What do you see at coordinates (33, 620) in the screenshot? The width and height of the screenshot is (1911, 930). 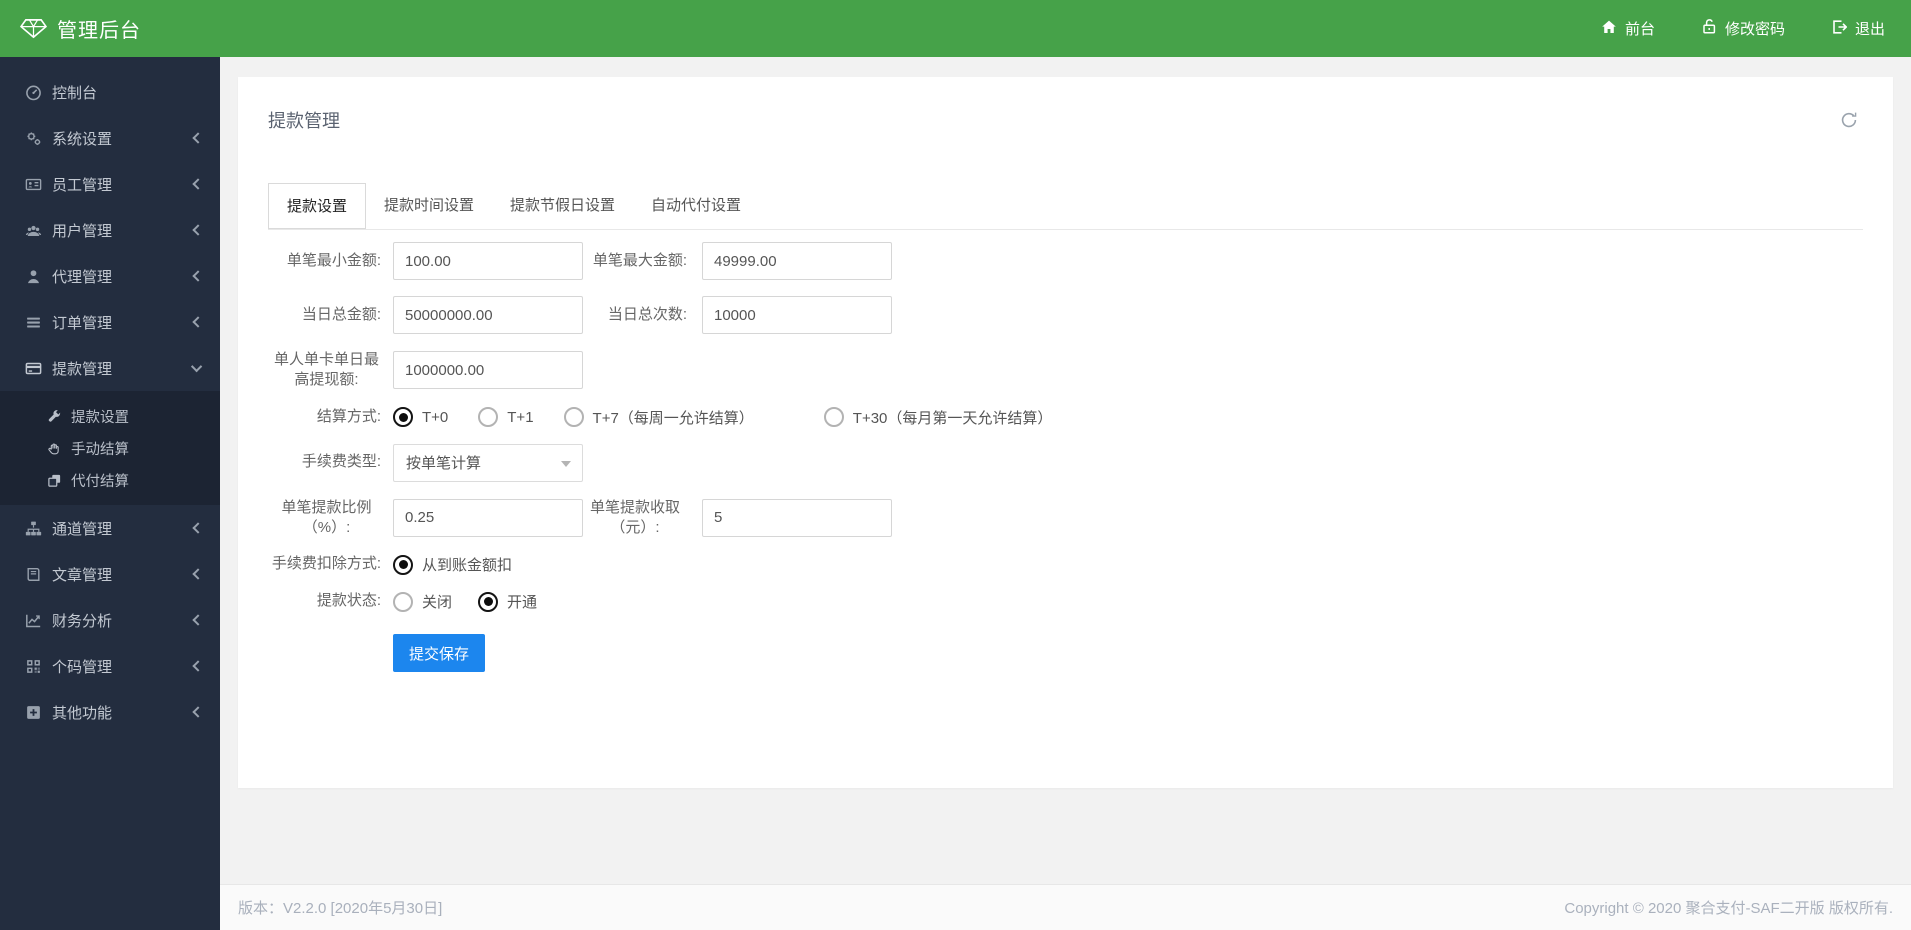 I see `chart-line-icon` at bounding box center [33, 620].